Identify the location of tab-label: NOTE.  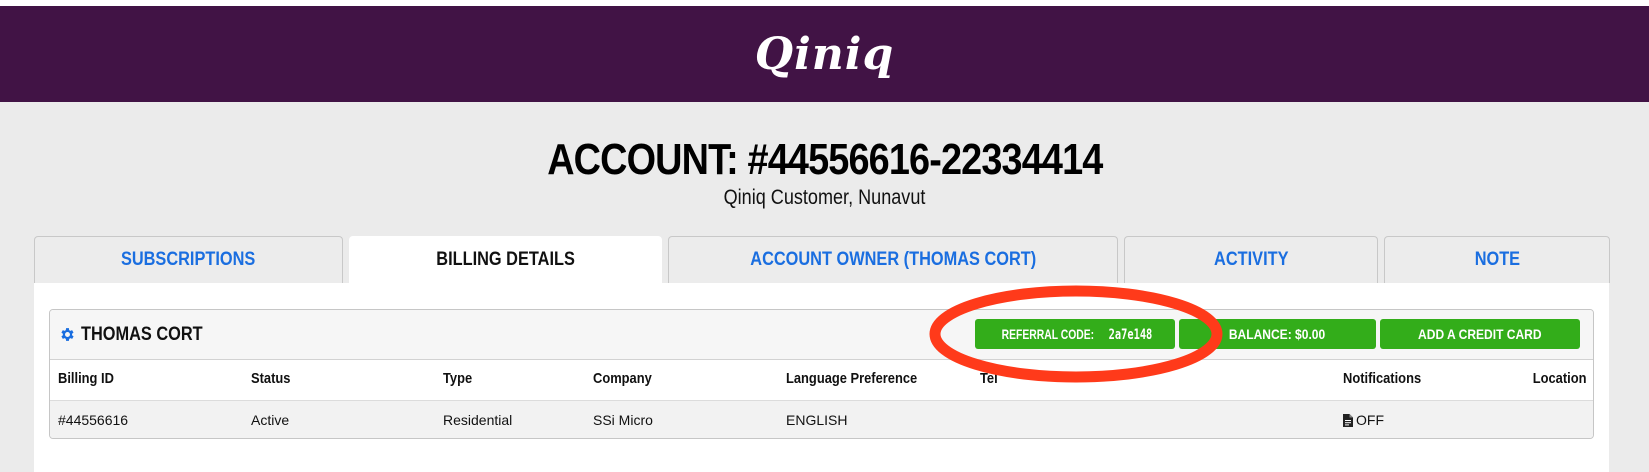
(1497, 259).